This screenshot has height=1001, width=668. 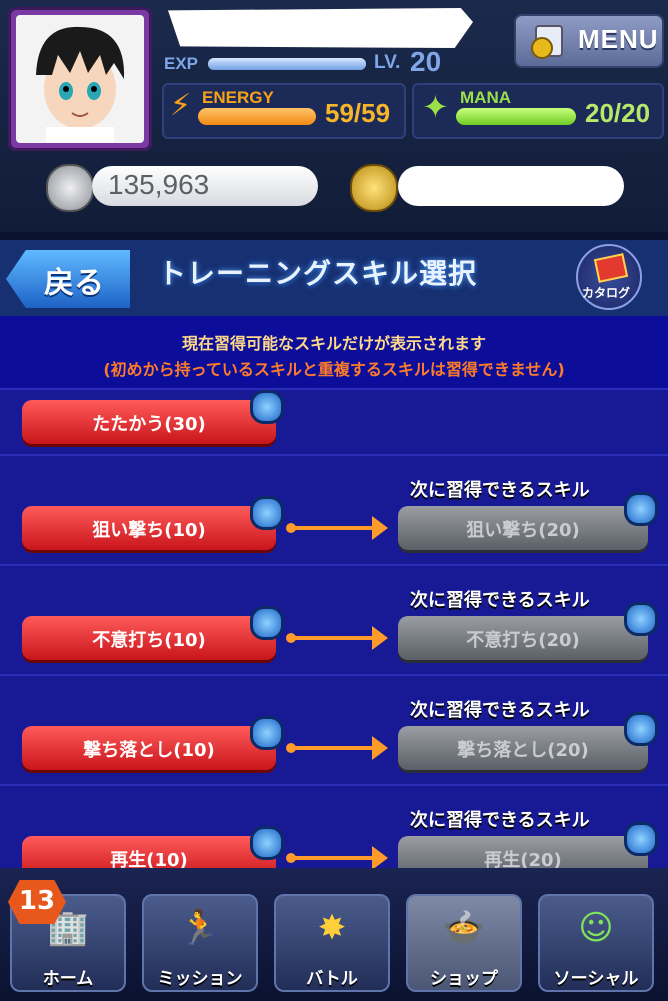 I want to click on nav-label: ミッション, so click(x=200, y=979).